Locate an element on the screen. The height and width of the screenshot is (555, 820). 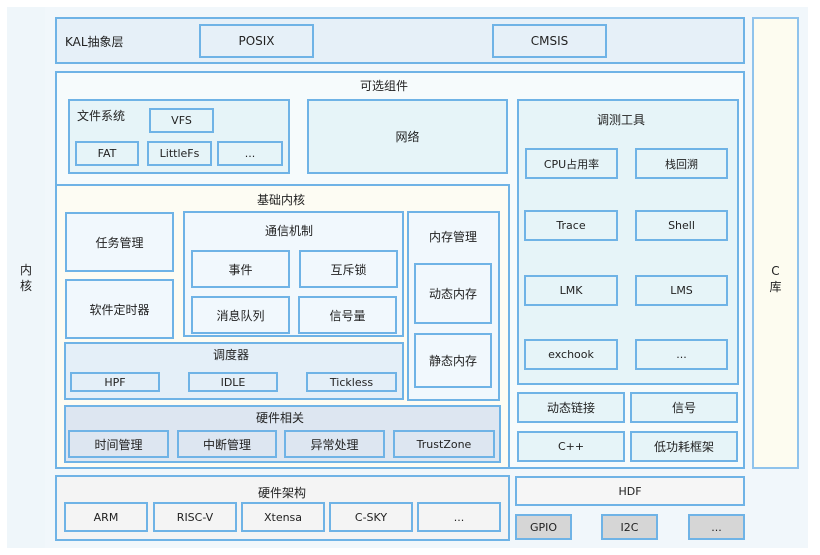
fs-littlefs: LittleFs is located at coordinates (179, 153).